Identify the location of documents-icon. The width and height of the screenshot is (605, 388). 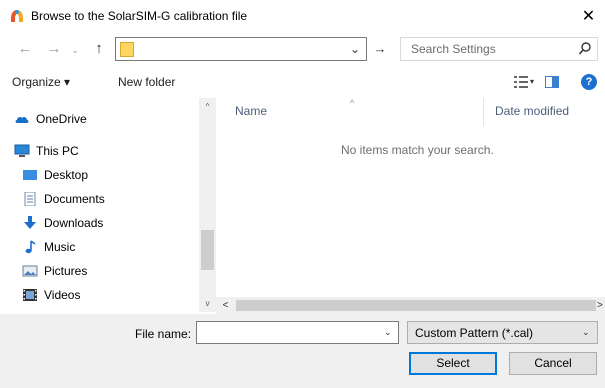
(30, 199).